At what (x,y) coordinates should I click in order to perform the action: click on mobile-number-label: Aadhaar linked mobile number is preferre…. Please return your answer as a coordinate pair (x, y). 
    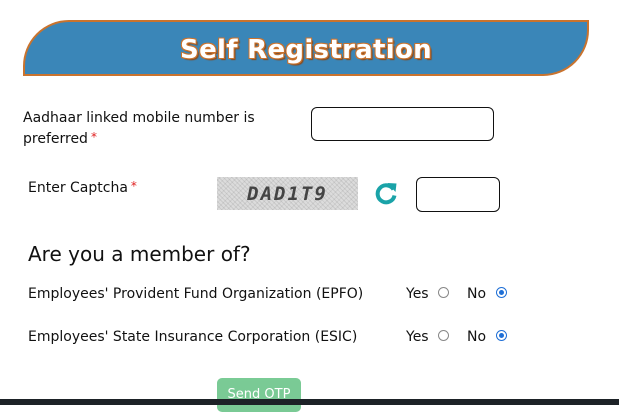
    Looking at the image, I should click on (153, 129).